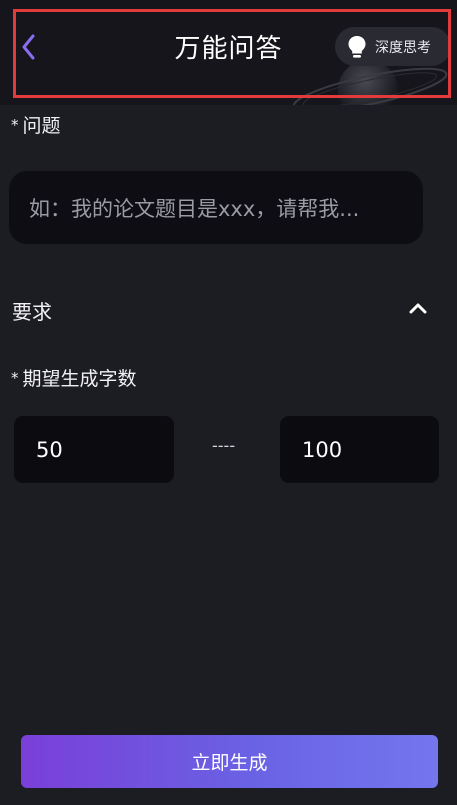 This screenshot has width=457, height=805. Describe the element at coordinates (32, 312) in the screenshot. I see `requirements-label: 要求` at that location.